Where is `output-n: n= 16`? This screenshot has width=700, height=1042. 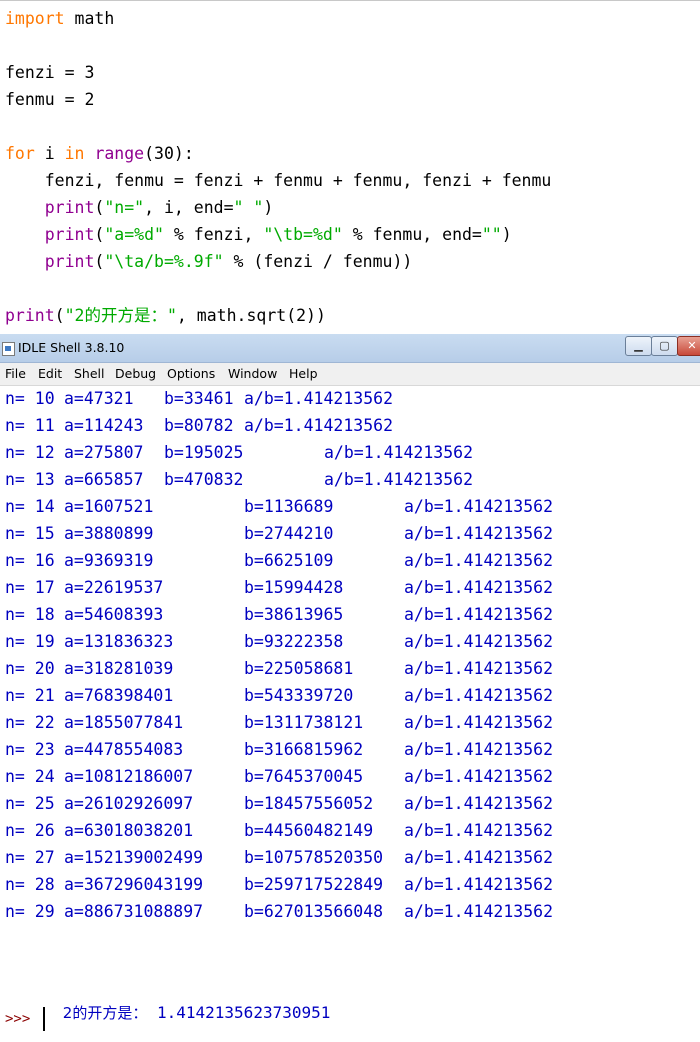
output-n: n= 16 is located at coordinates (30, 560).